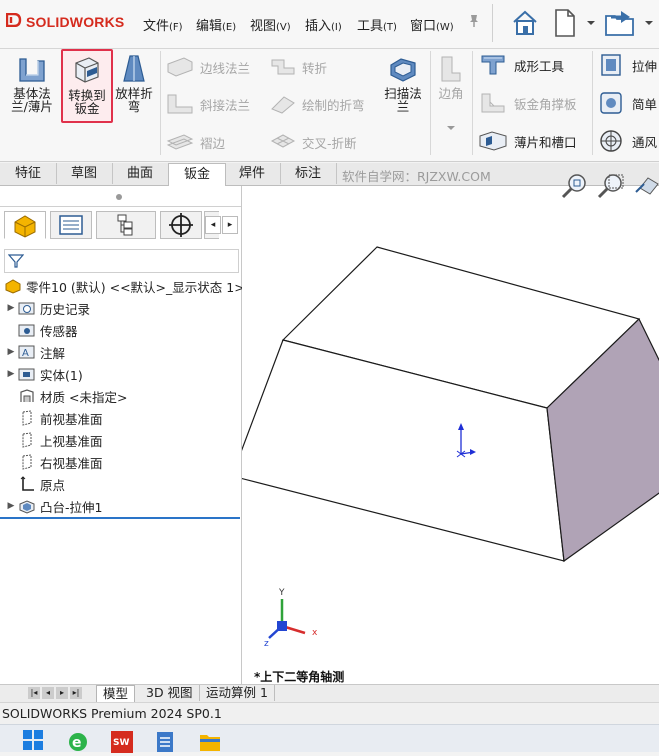 Image resolution: width=659 pixels, height=756 pixels. Describe the element at coordinates (323, 24) in the screenshot. I see `menu-insert: 插入(I)` at that location.